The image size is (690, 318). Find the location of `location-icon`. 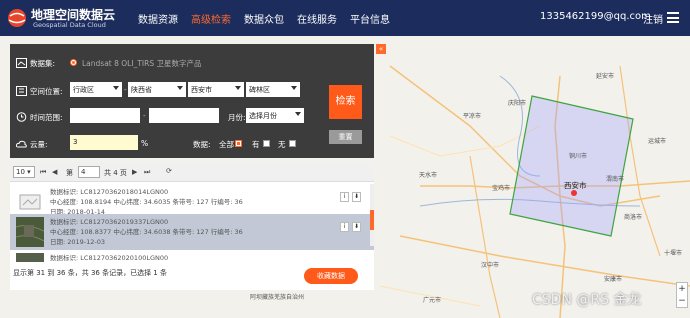

location-icon is located at coordinates (21, 91).